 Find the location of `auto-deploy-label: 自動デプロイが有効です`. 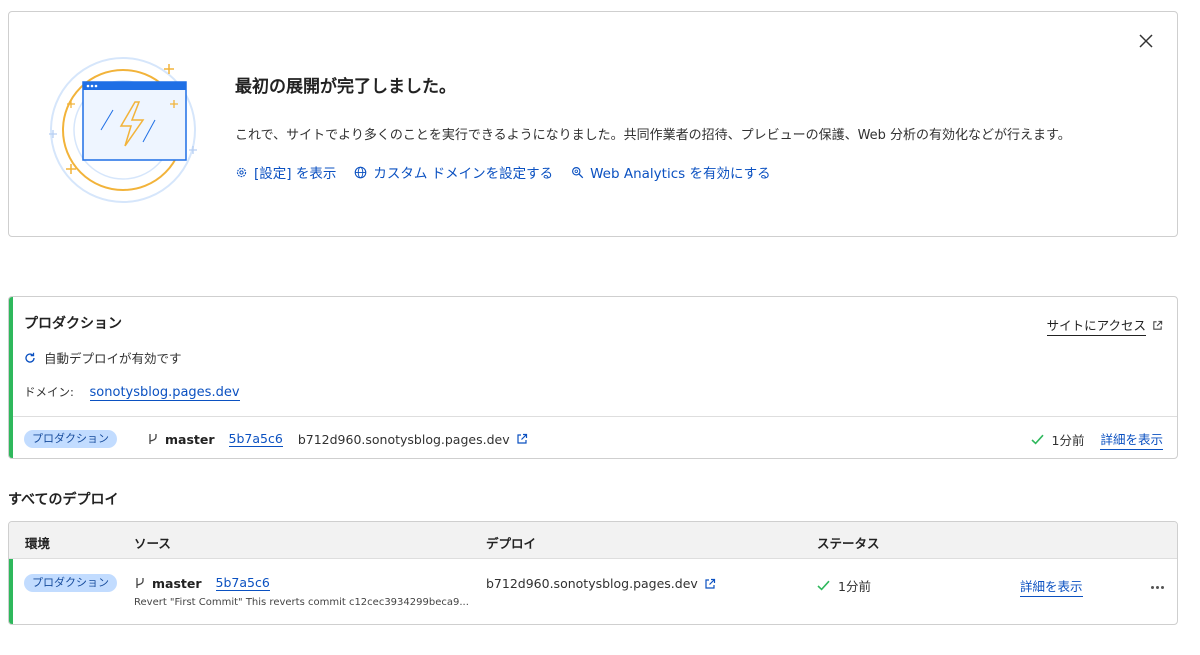

auto-deploy-label: 自動デプロイが有効です is located at coordinates (113, 358).